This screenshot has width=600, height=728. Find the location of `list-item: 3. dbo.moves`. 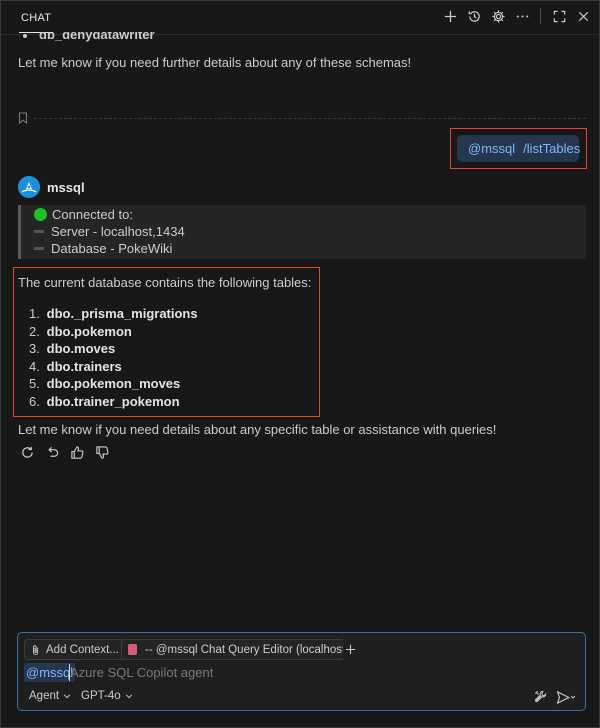

list-item: 3. dbo.moves is located at coordinates (72, 348).